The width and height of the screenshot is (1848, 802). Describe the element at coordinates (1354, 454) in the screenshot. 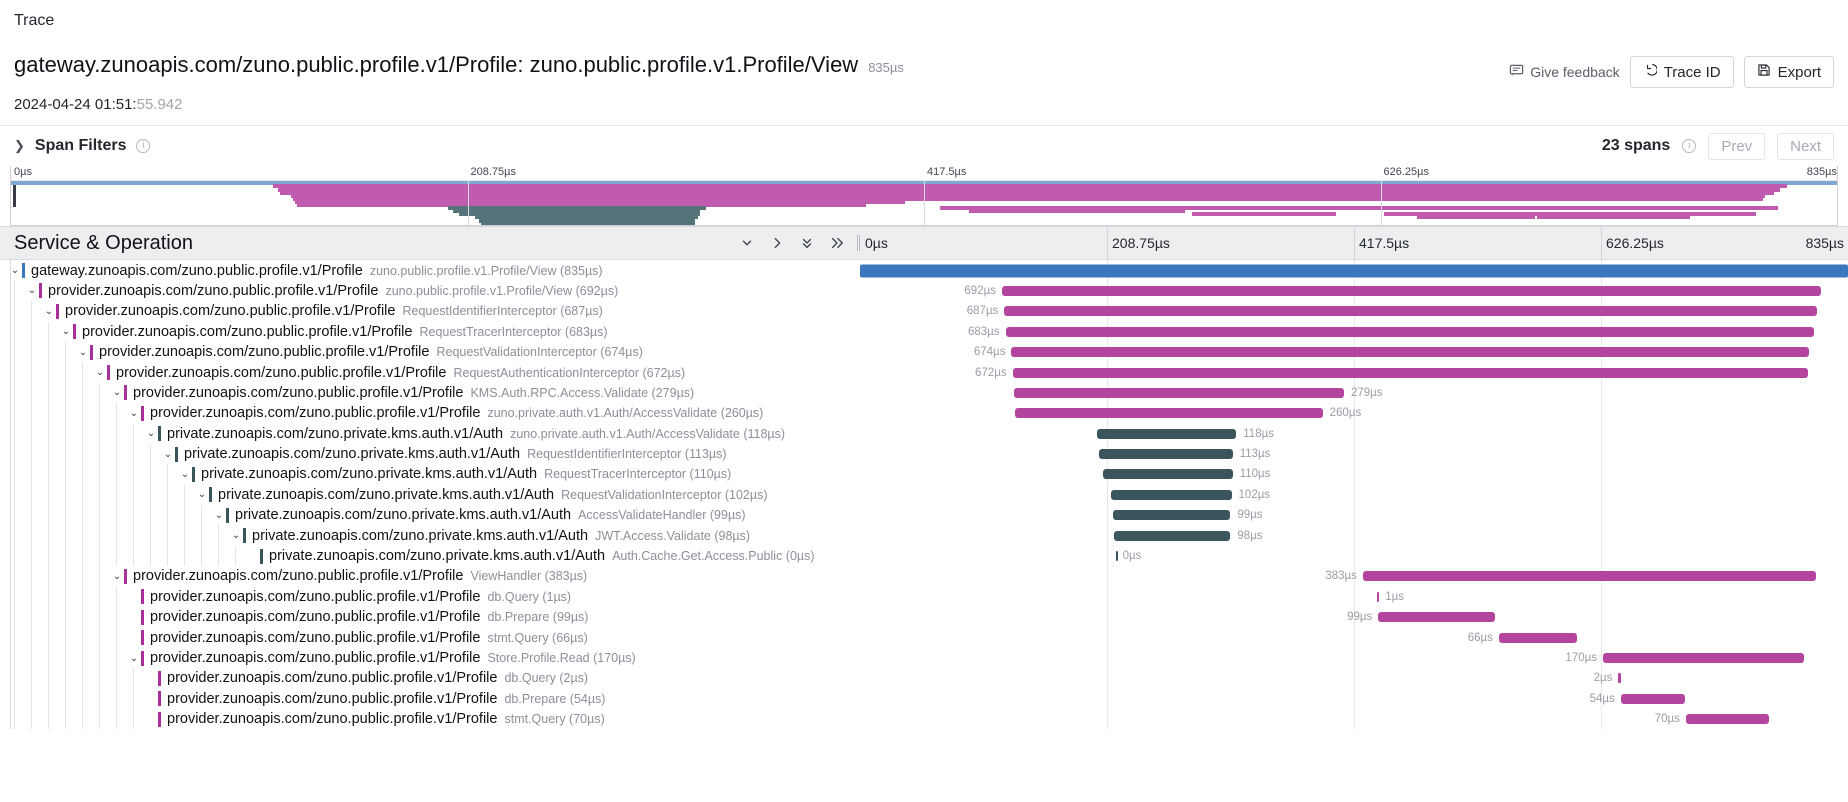

I see `span-row-timeline-cell: 113µs` at that location.